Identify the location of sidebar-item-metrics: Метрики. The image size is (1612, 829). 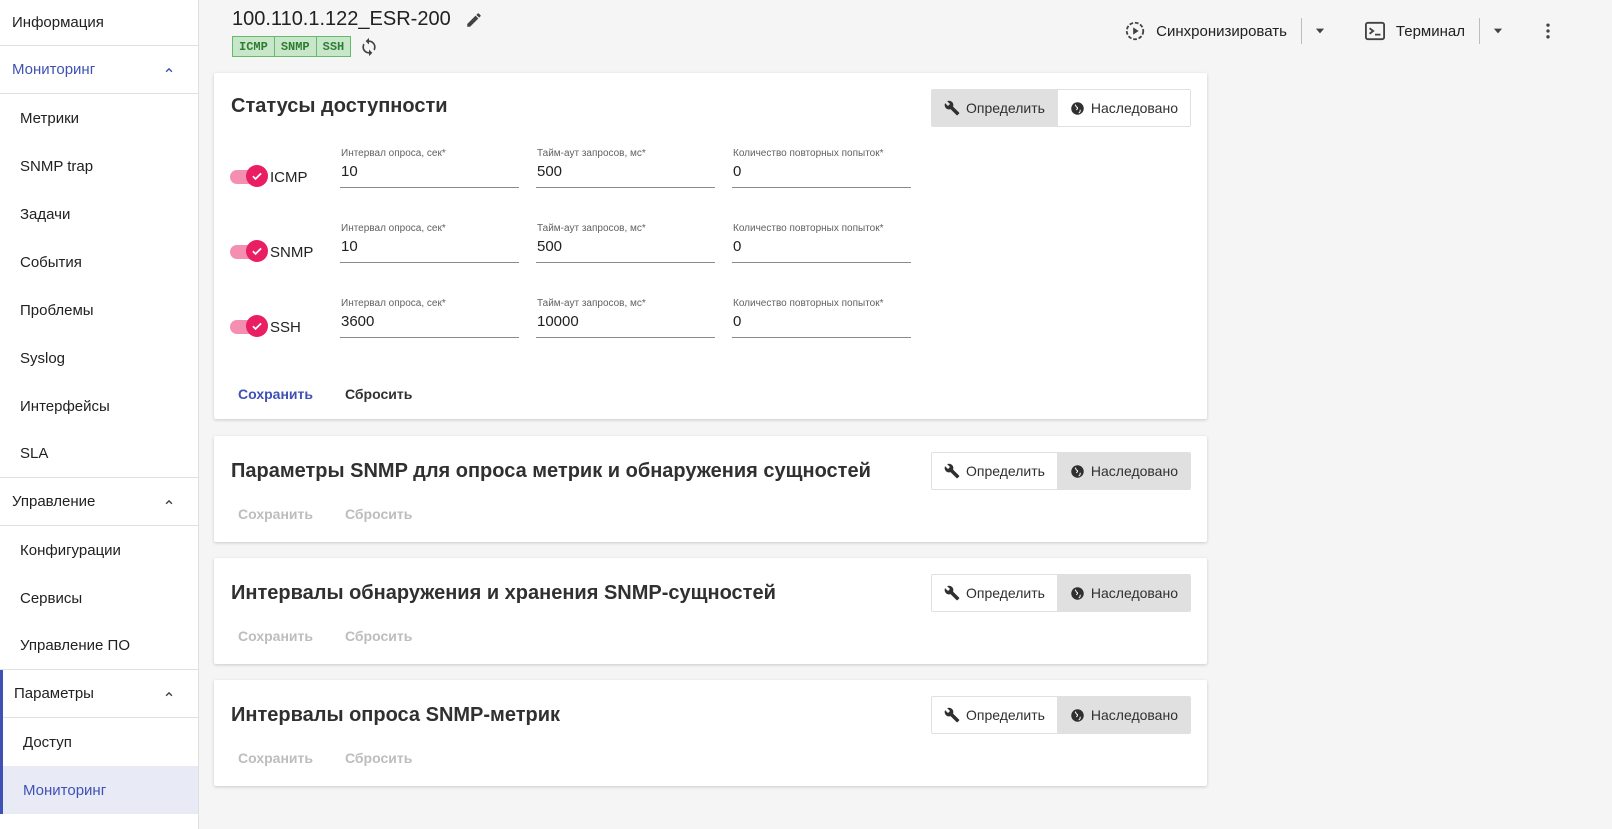
(99, 118).